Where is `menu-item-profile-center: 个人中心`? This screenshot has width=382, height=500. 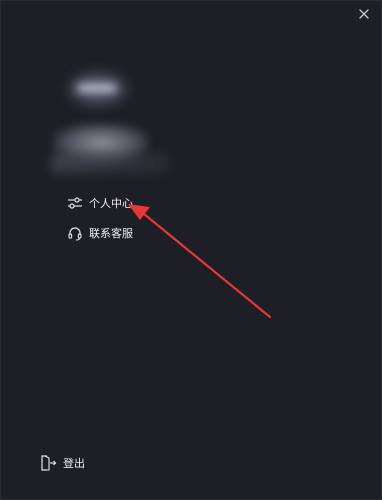
menu-item-profile-center: 个人中心 is located at coordinates (100, 203).